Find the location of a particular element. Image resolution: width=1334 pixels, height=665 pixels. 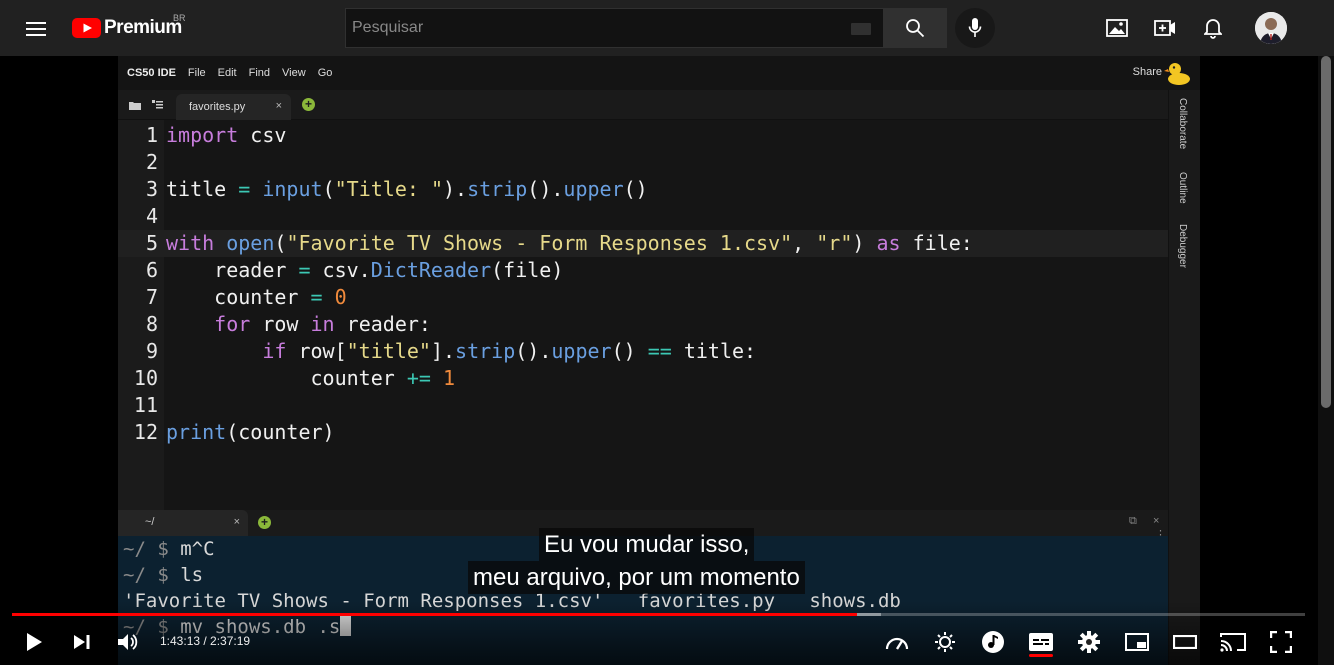

bell-icon is located at coordinates (1213, 29).